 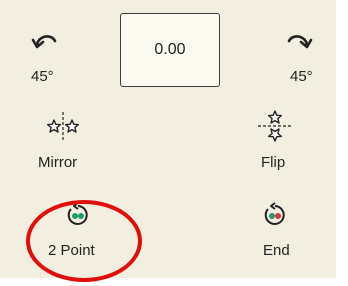 What do you see at coordinates (71, 250) in the screenshot?
I see `two-point-label: 2 Point` at bounding box center [71, 250].